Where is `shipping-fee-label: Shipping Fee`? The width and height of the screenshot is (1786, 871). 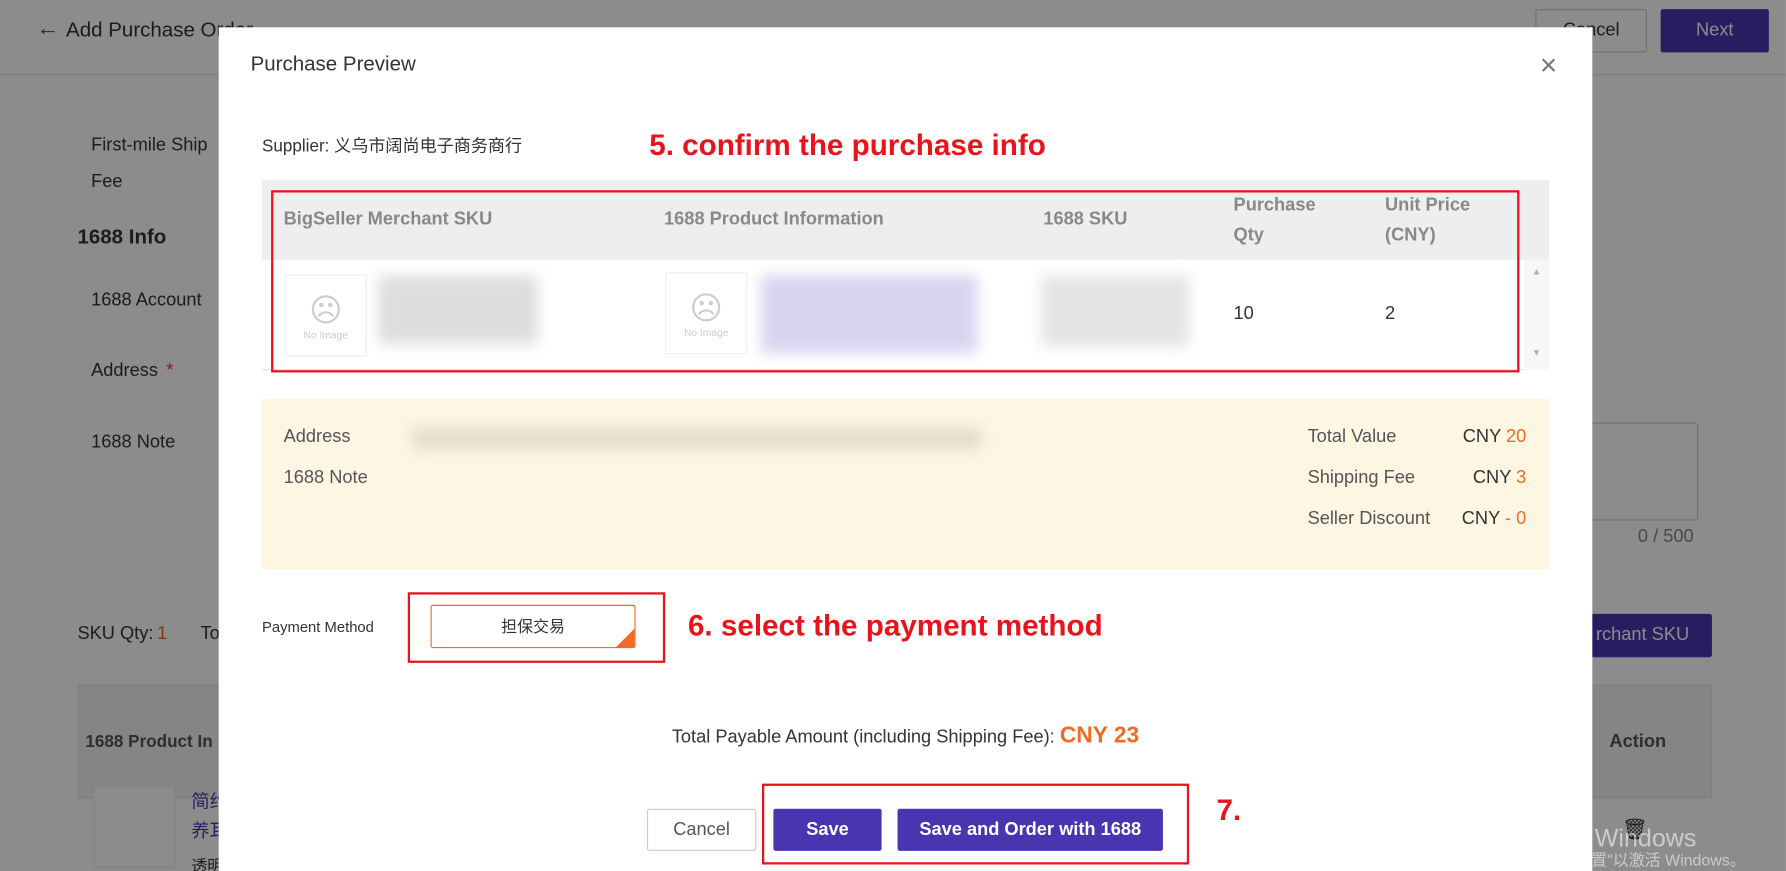 shipping-fee-label: Shipping Fee is located at coordinates (1361, 478).